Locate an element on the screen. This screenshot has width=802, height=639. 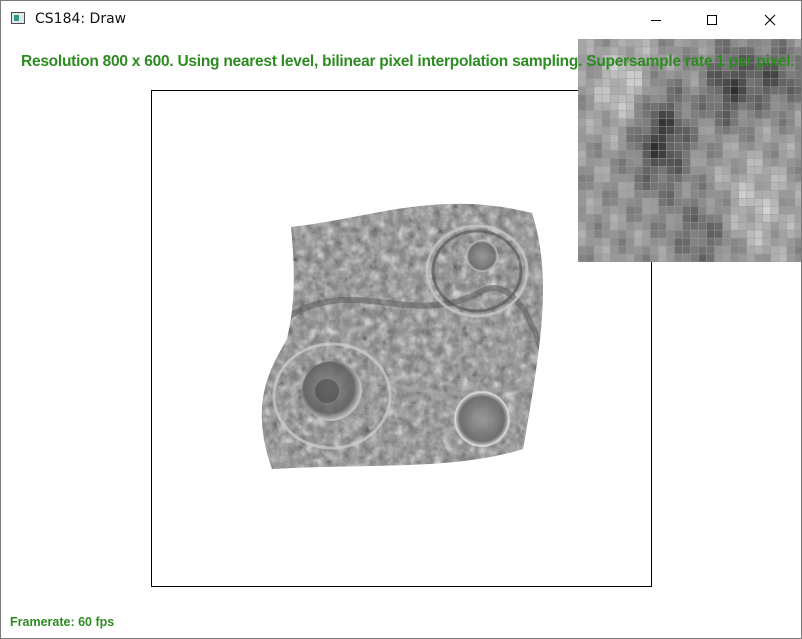
zoom-preview is located at coordinates (689, 150).